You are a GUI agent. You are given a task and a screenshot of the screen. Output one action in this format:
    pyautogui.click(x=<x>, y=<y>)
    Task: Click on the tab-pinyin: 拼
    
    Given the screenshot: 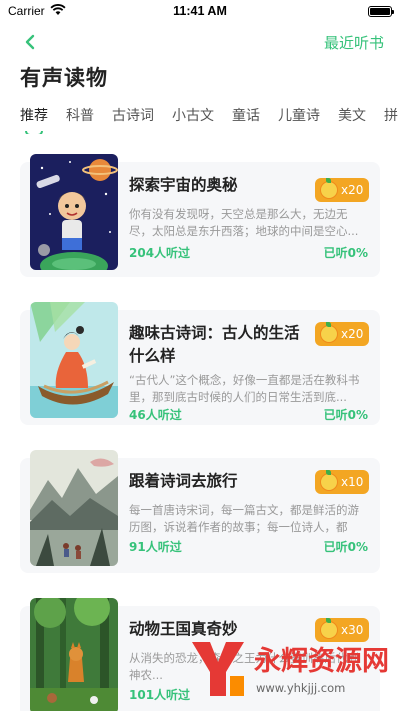 What is the action you would take?
    pyautogui.click(x=391, y=117)
    